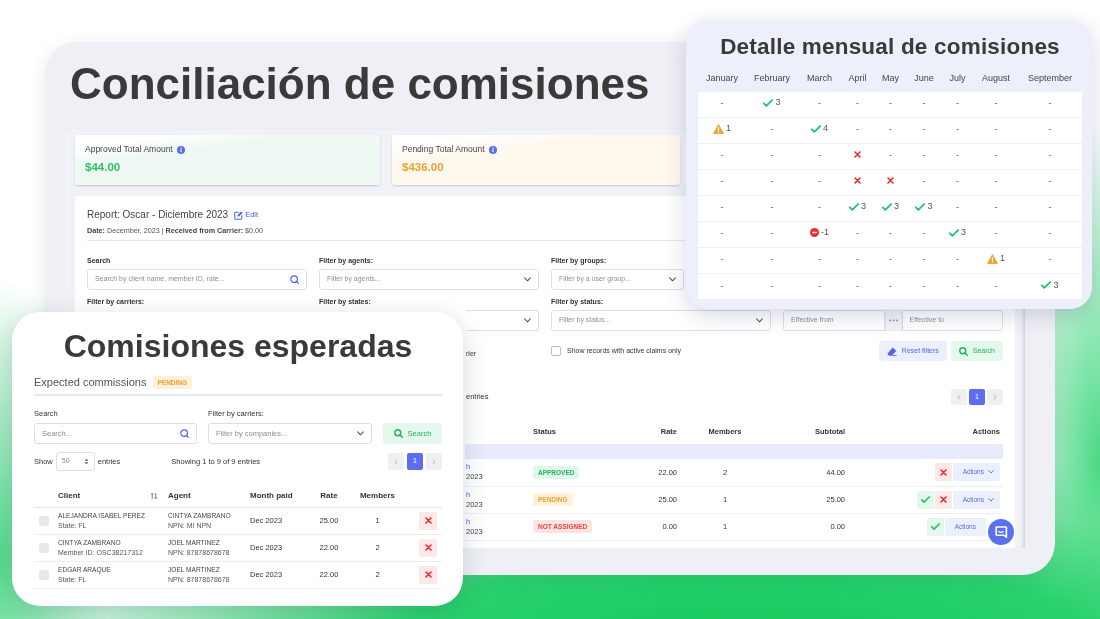 This screenshot has width=1100, height=619. I want to click on stat-label: Approved Total Amount, so click(129, 149).